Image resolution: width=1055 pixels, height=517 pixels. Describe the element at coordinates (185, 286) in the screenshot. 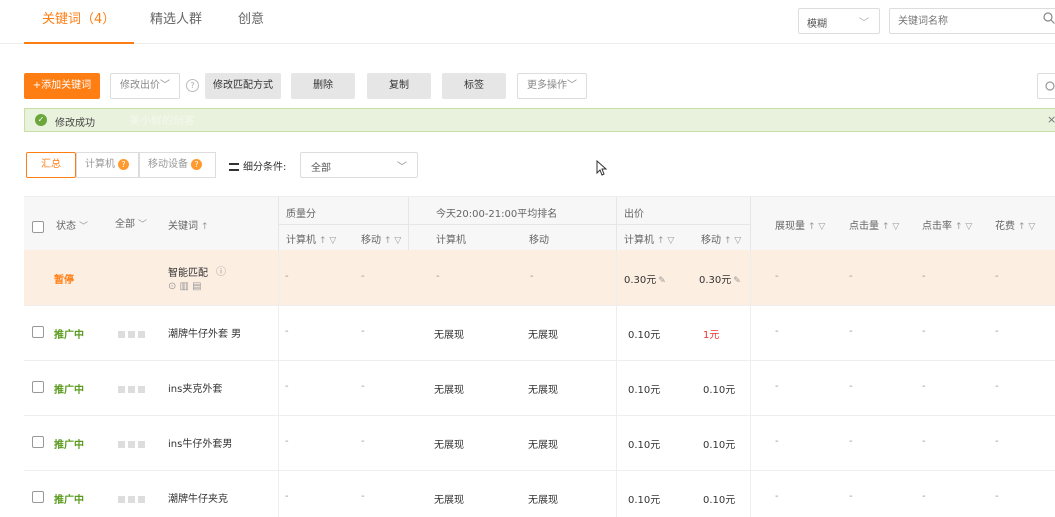

I see `play-chart-doc-icons: ⊙ ▥ ▤` at that location.